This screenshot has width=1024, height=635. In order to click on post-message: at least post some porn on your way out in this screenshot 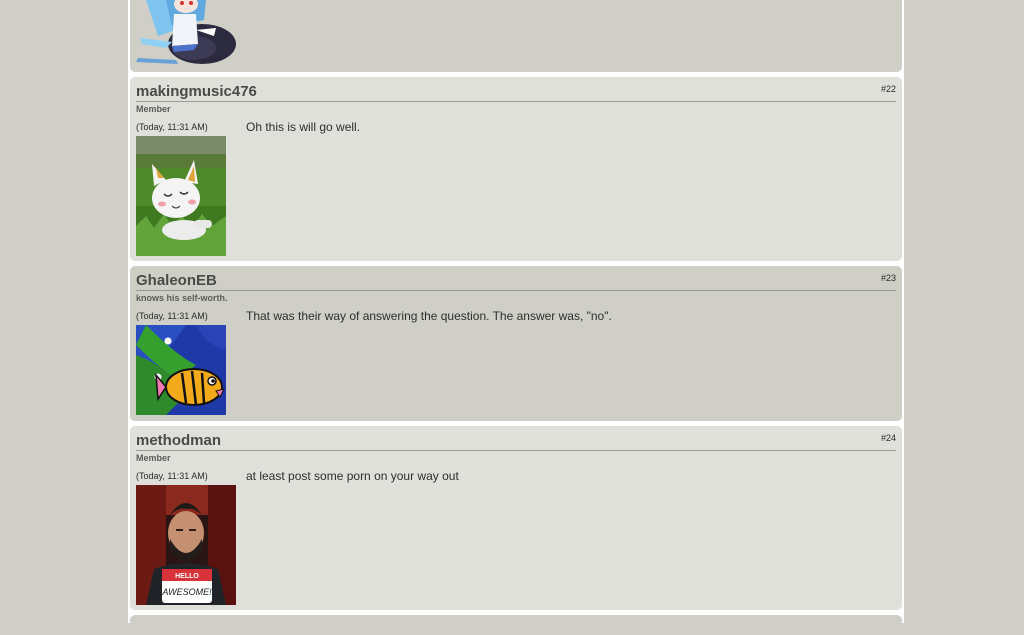, I will do `click(352, 476)`.